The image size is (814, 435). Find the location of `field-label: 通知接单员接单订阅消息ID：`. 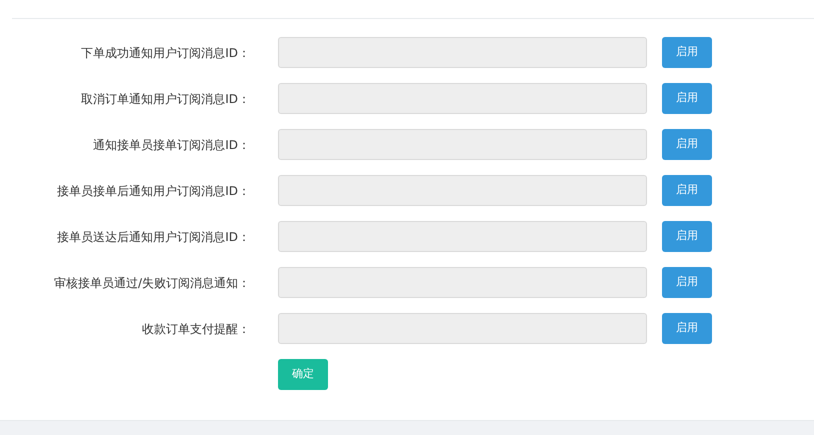

field-label: 通知接单员接单订阅消息ID： is located at coordinates (171, 145).